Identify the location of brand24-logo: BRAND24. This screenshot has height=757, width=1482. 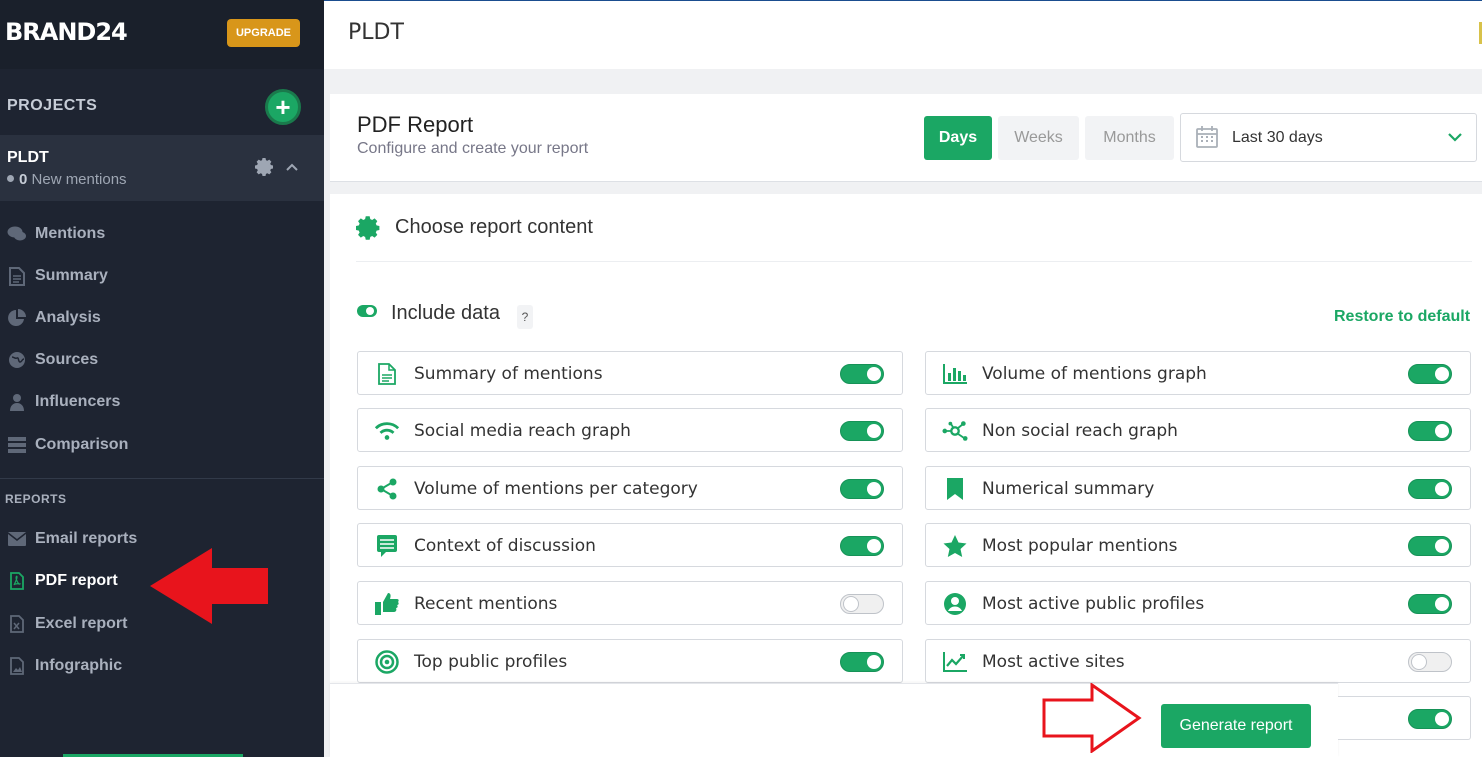
(66, 32).